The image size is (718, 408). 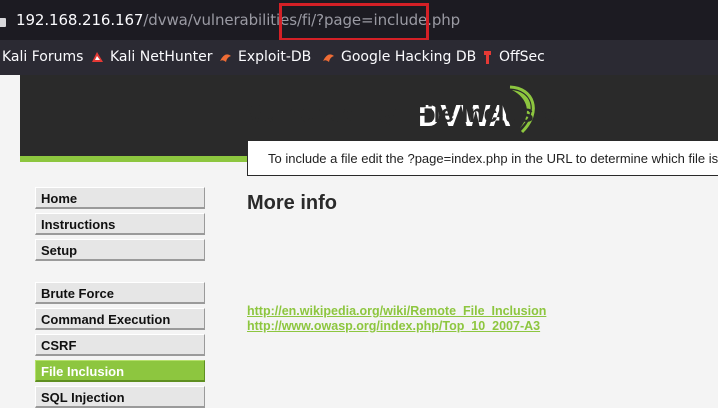 What do you see at coordinates (408, 57) in the screenshot?
I see `bookmark-google-hacking-db: Google Hacking DB` at bounding box center [408, 57].